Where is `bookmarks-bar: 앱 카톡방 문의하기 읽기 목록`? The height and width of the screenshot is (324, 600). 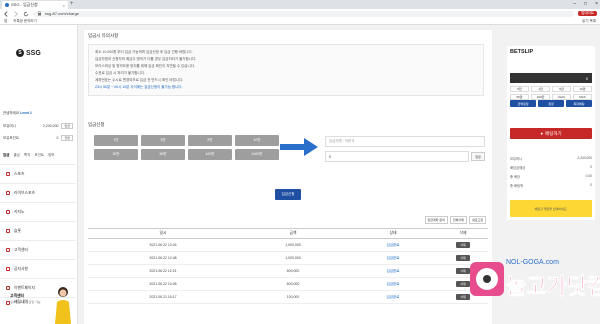 bookmarks-bar: 앱 카톡방 문의하기 읽기 목록 is located at coordinates (300, 21).